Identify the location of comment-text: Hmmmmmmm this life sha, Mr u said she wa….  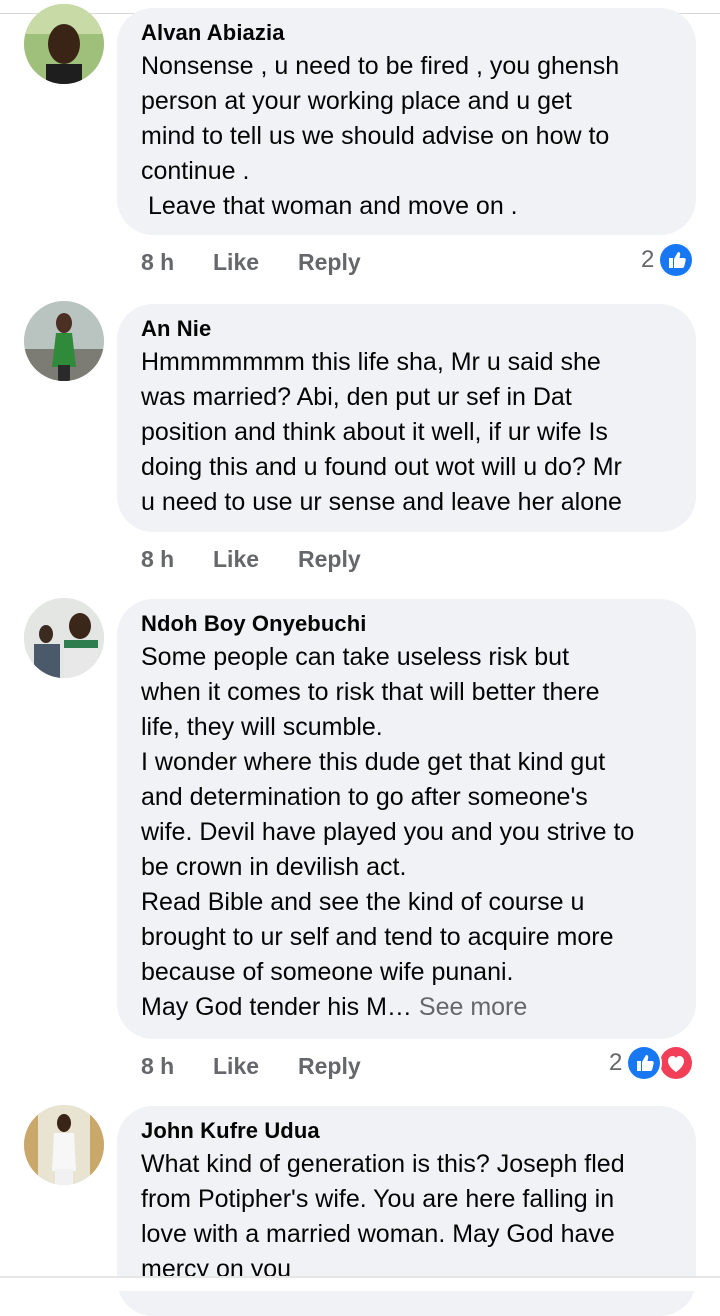
(381, 432).